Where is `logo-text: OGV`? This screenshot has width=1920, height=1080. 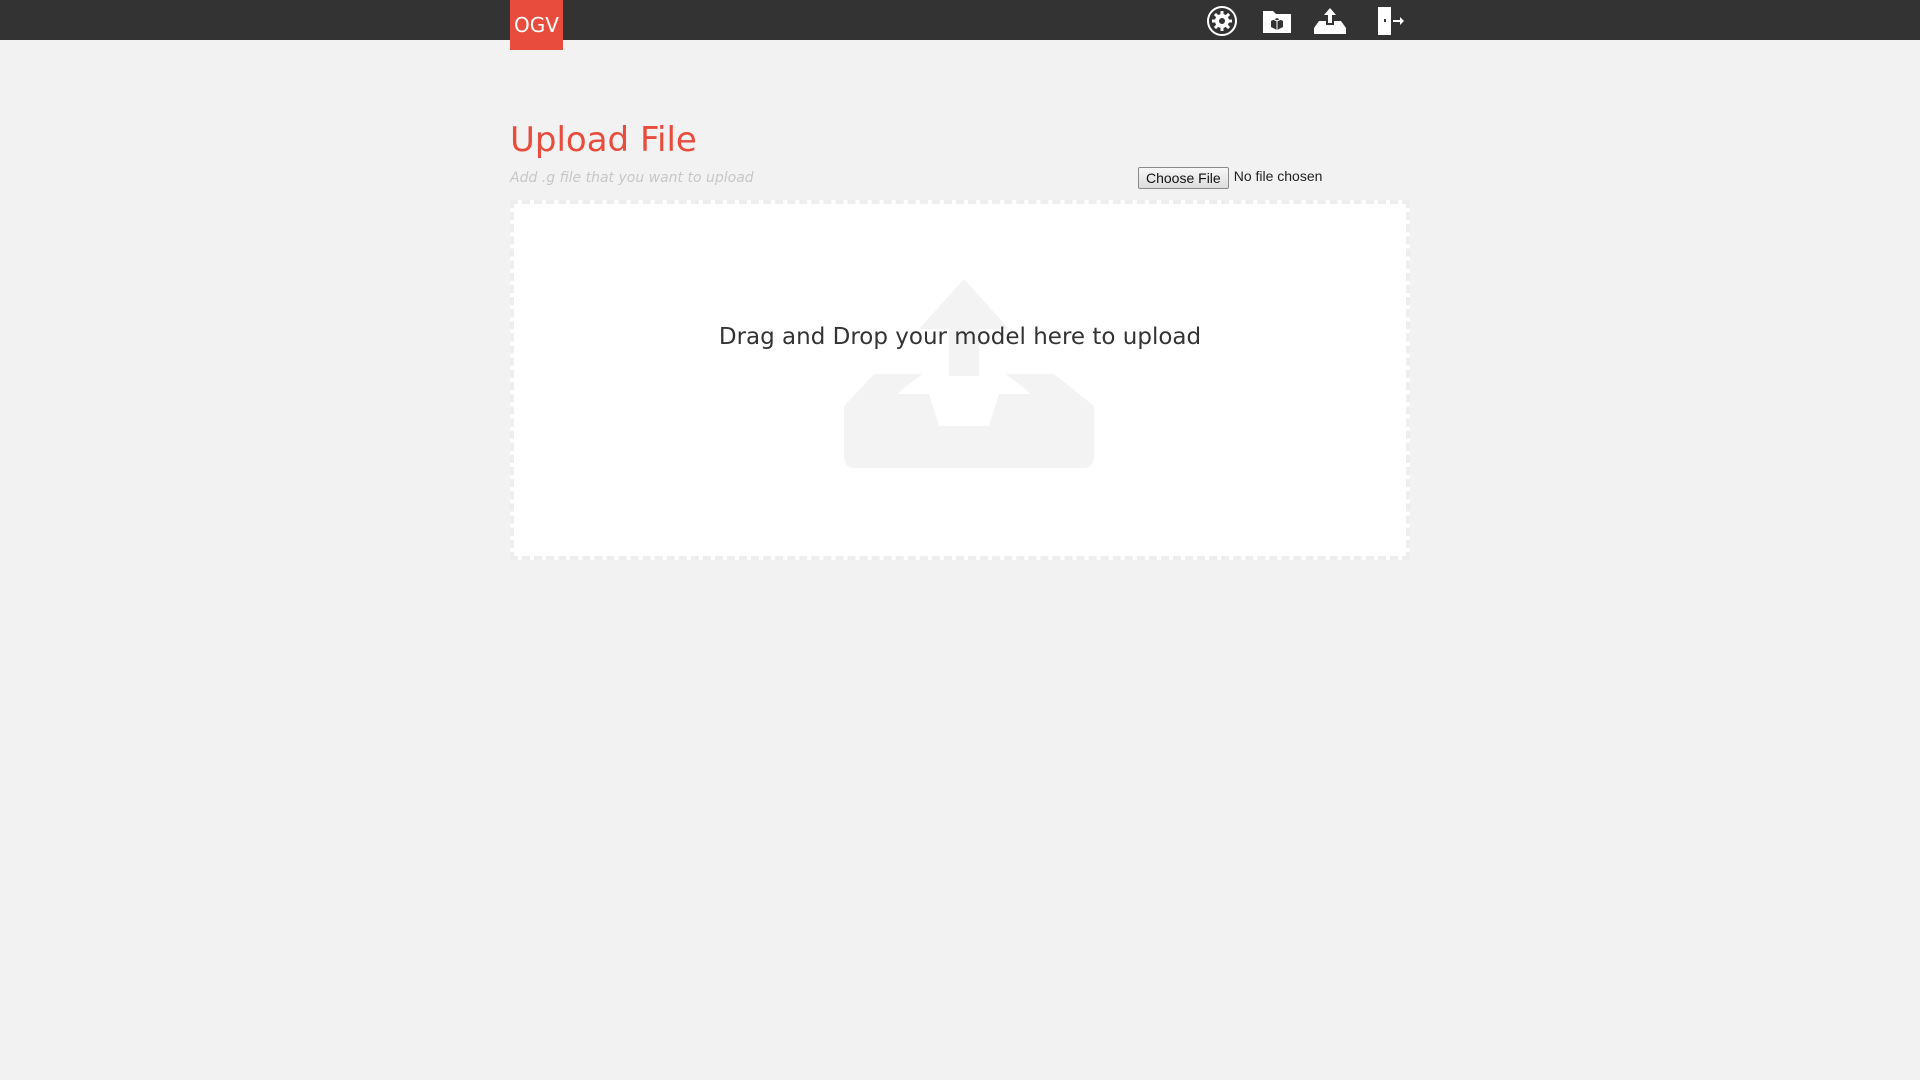
logo-text: OGV is located at coordinates (536, 25).